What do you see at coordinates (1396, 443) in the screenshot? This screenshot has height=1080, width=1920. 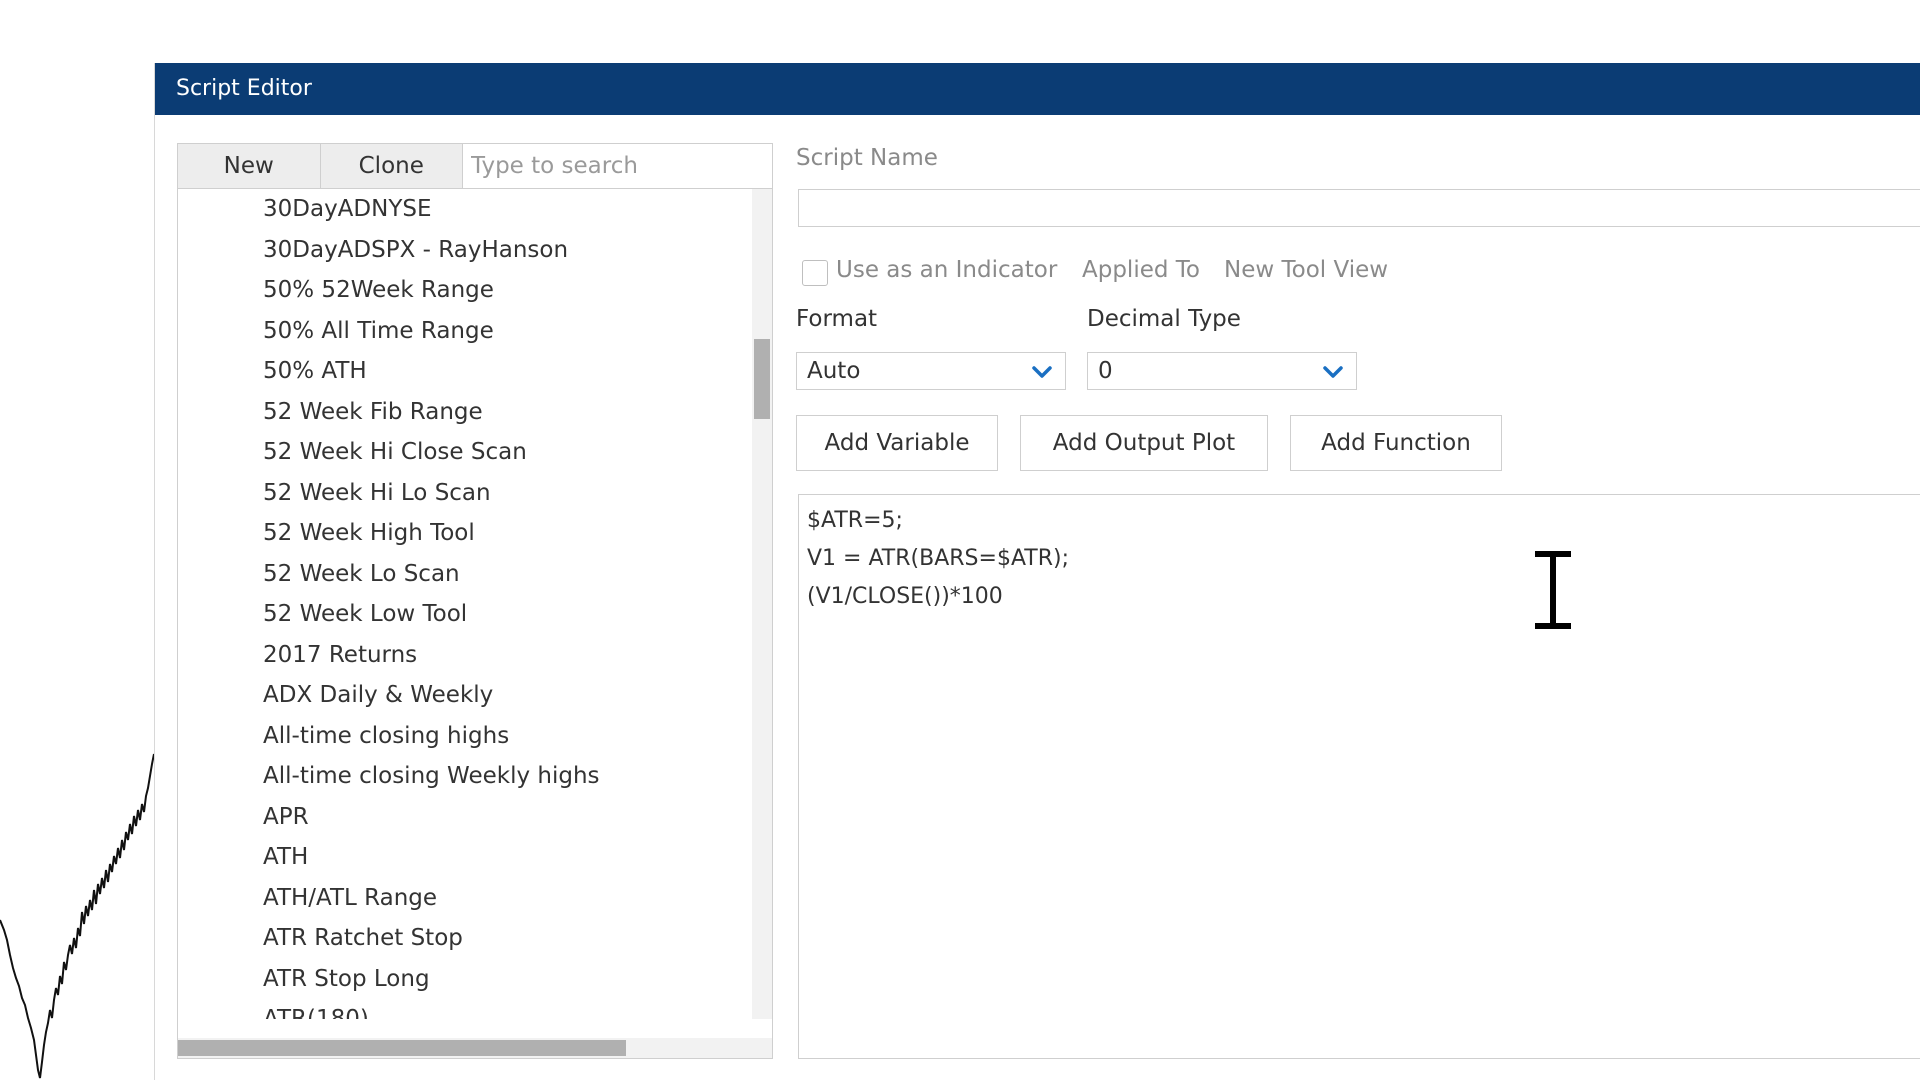 I see `add-function-button: Add Function` at bounding box center [1396, 443].